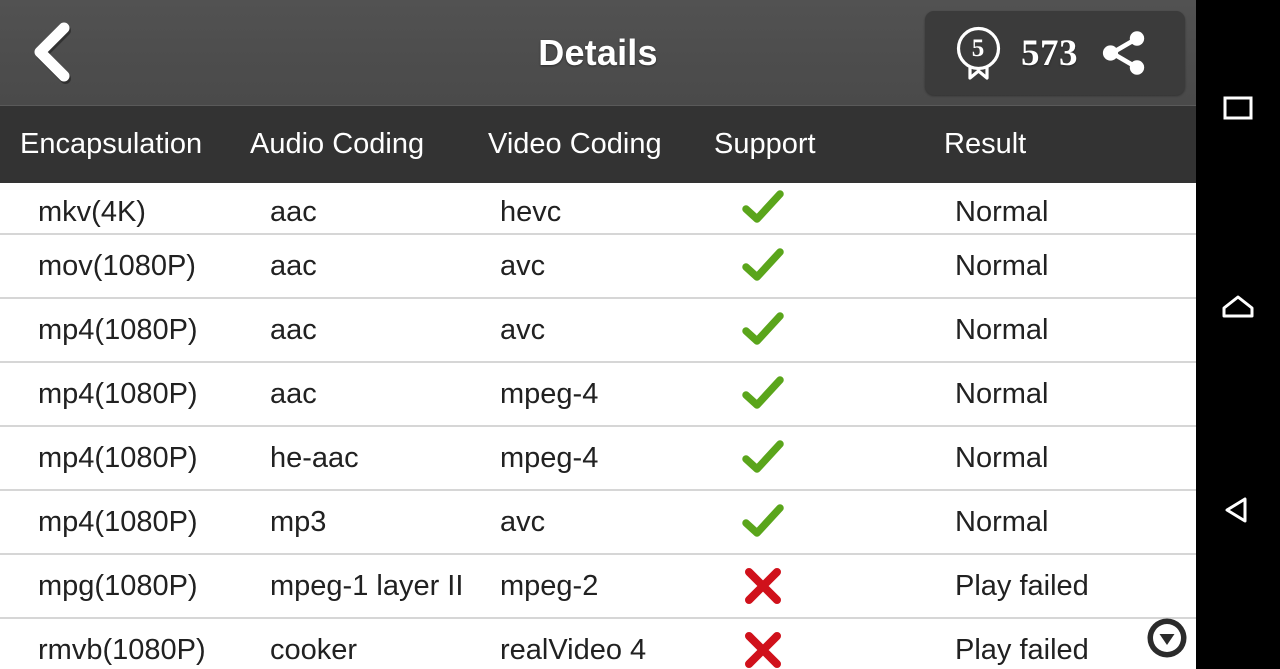  I want to click on table-row: rmvb(1080P) cooker realVideo 4 Play failed, so click(598, 644).